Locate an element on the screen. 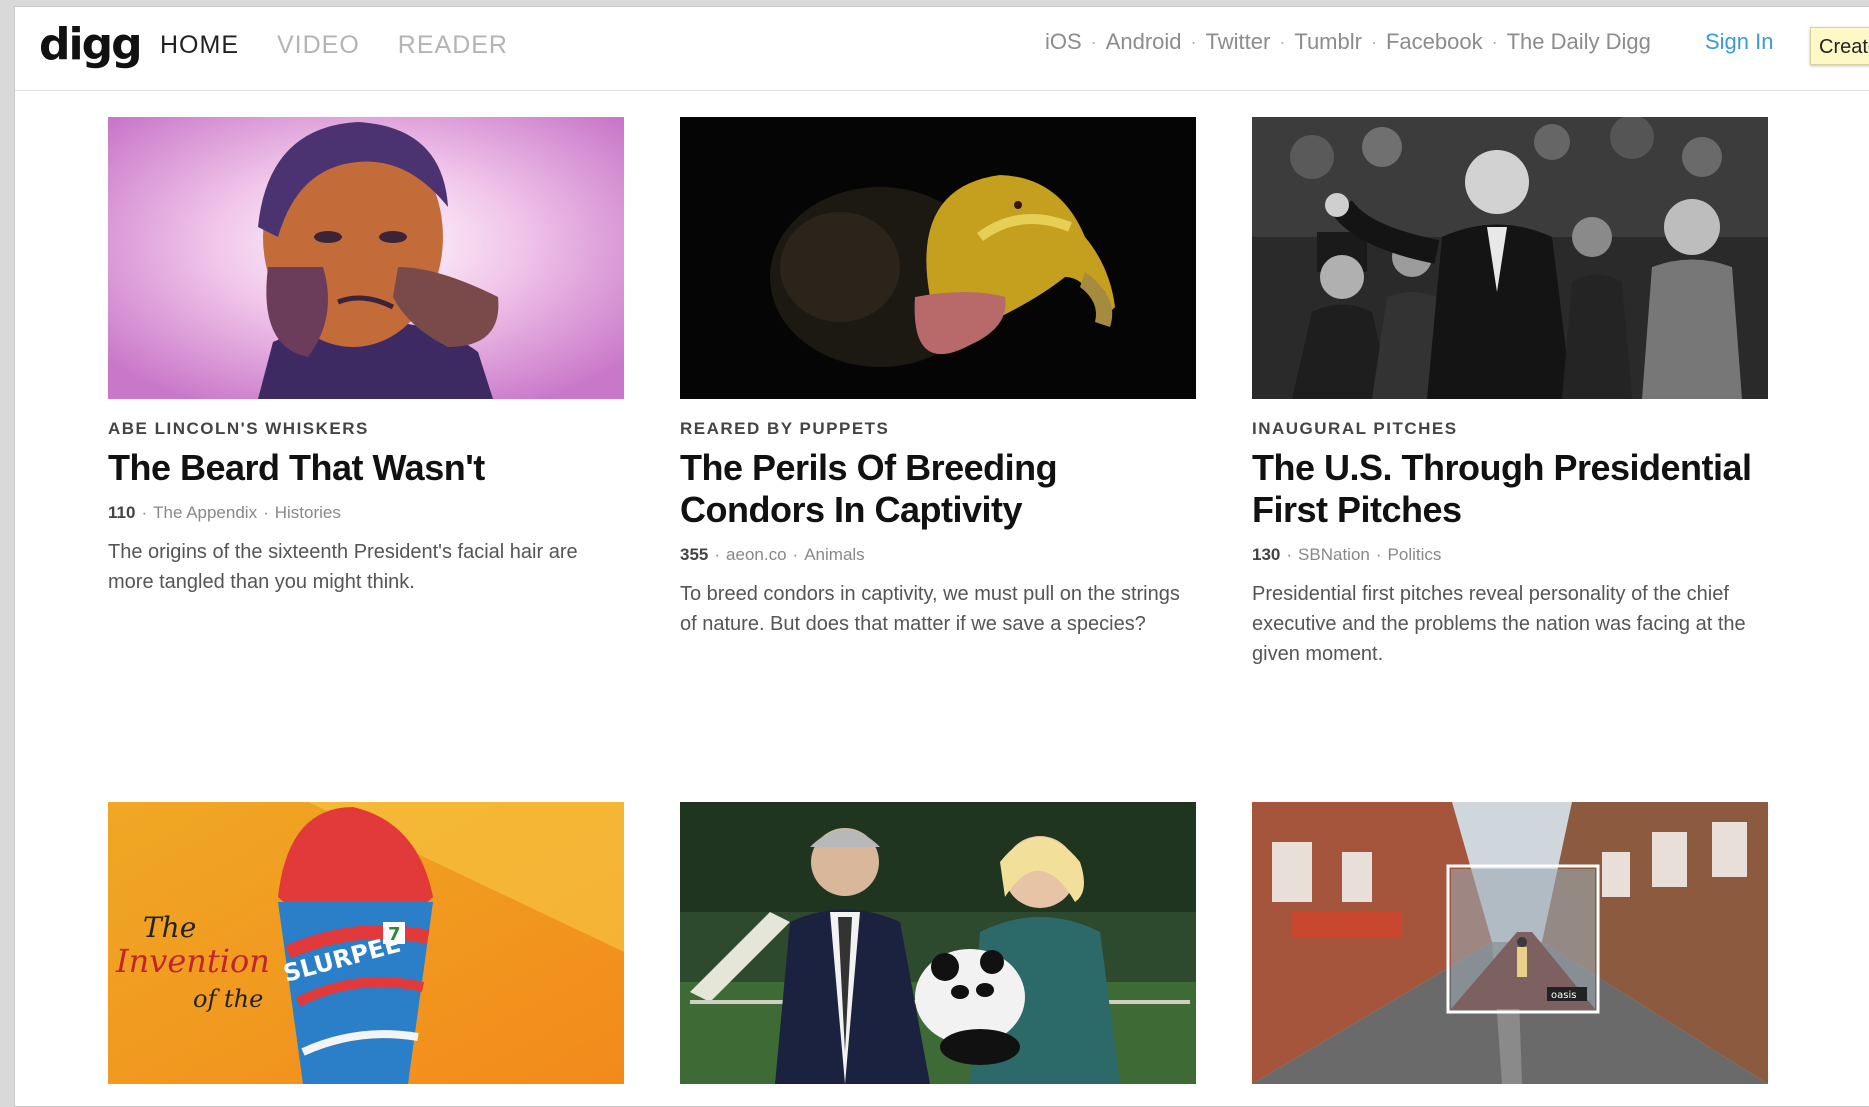 This screenshot has width=1869, height=1107. story-meta: 355 · aeon.co · Animals is located at coordinates (938, 555).